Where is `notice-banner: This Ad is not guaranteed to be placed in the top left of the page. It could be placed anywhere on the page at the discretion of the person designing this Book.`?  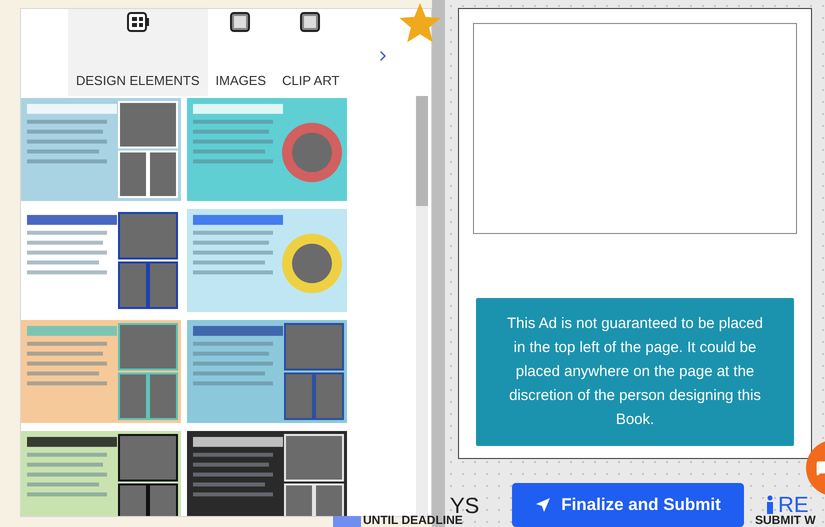 notice-banner: This Ad is not guaranteed to be placed in the top left of the page. It could be placed anywhere on the page at the discretion of the person designing this Book. is located at coordinates (635, 372).